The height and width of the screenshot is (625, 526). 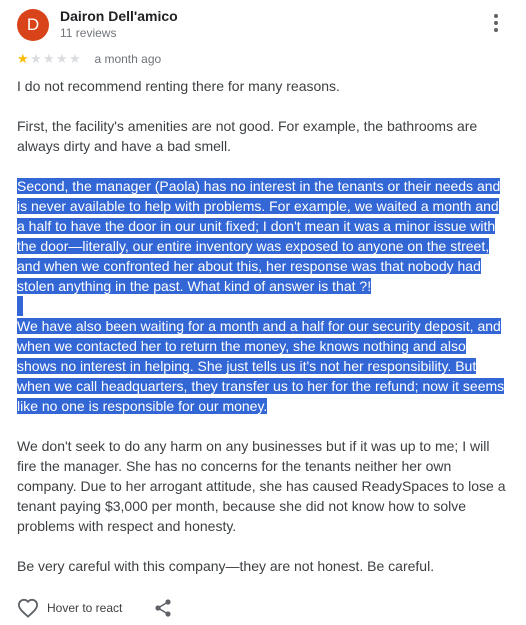 I want to click on review-header: D Dairon Dell'amico 11 reviews, so click(x=267, y=25).